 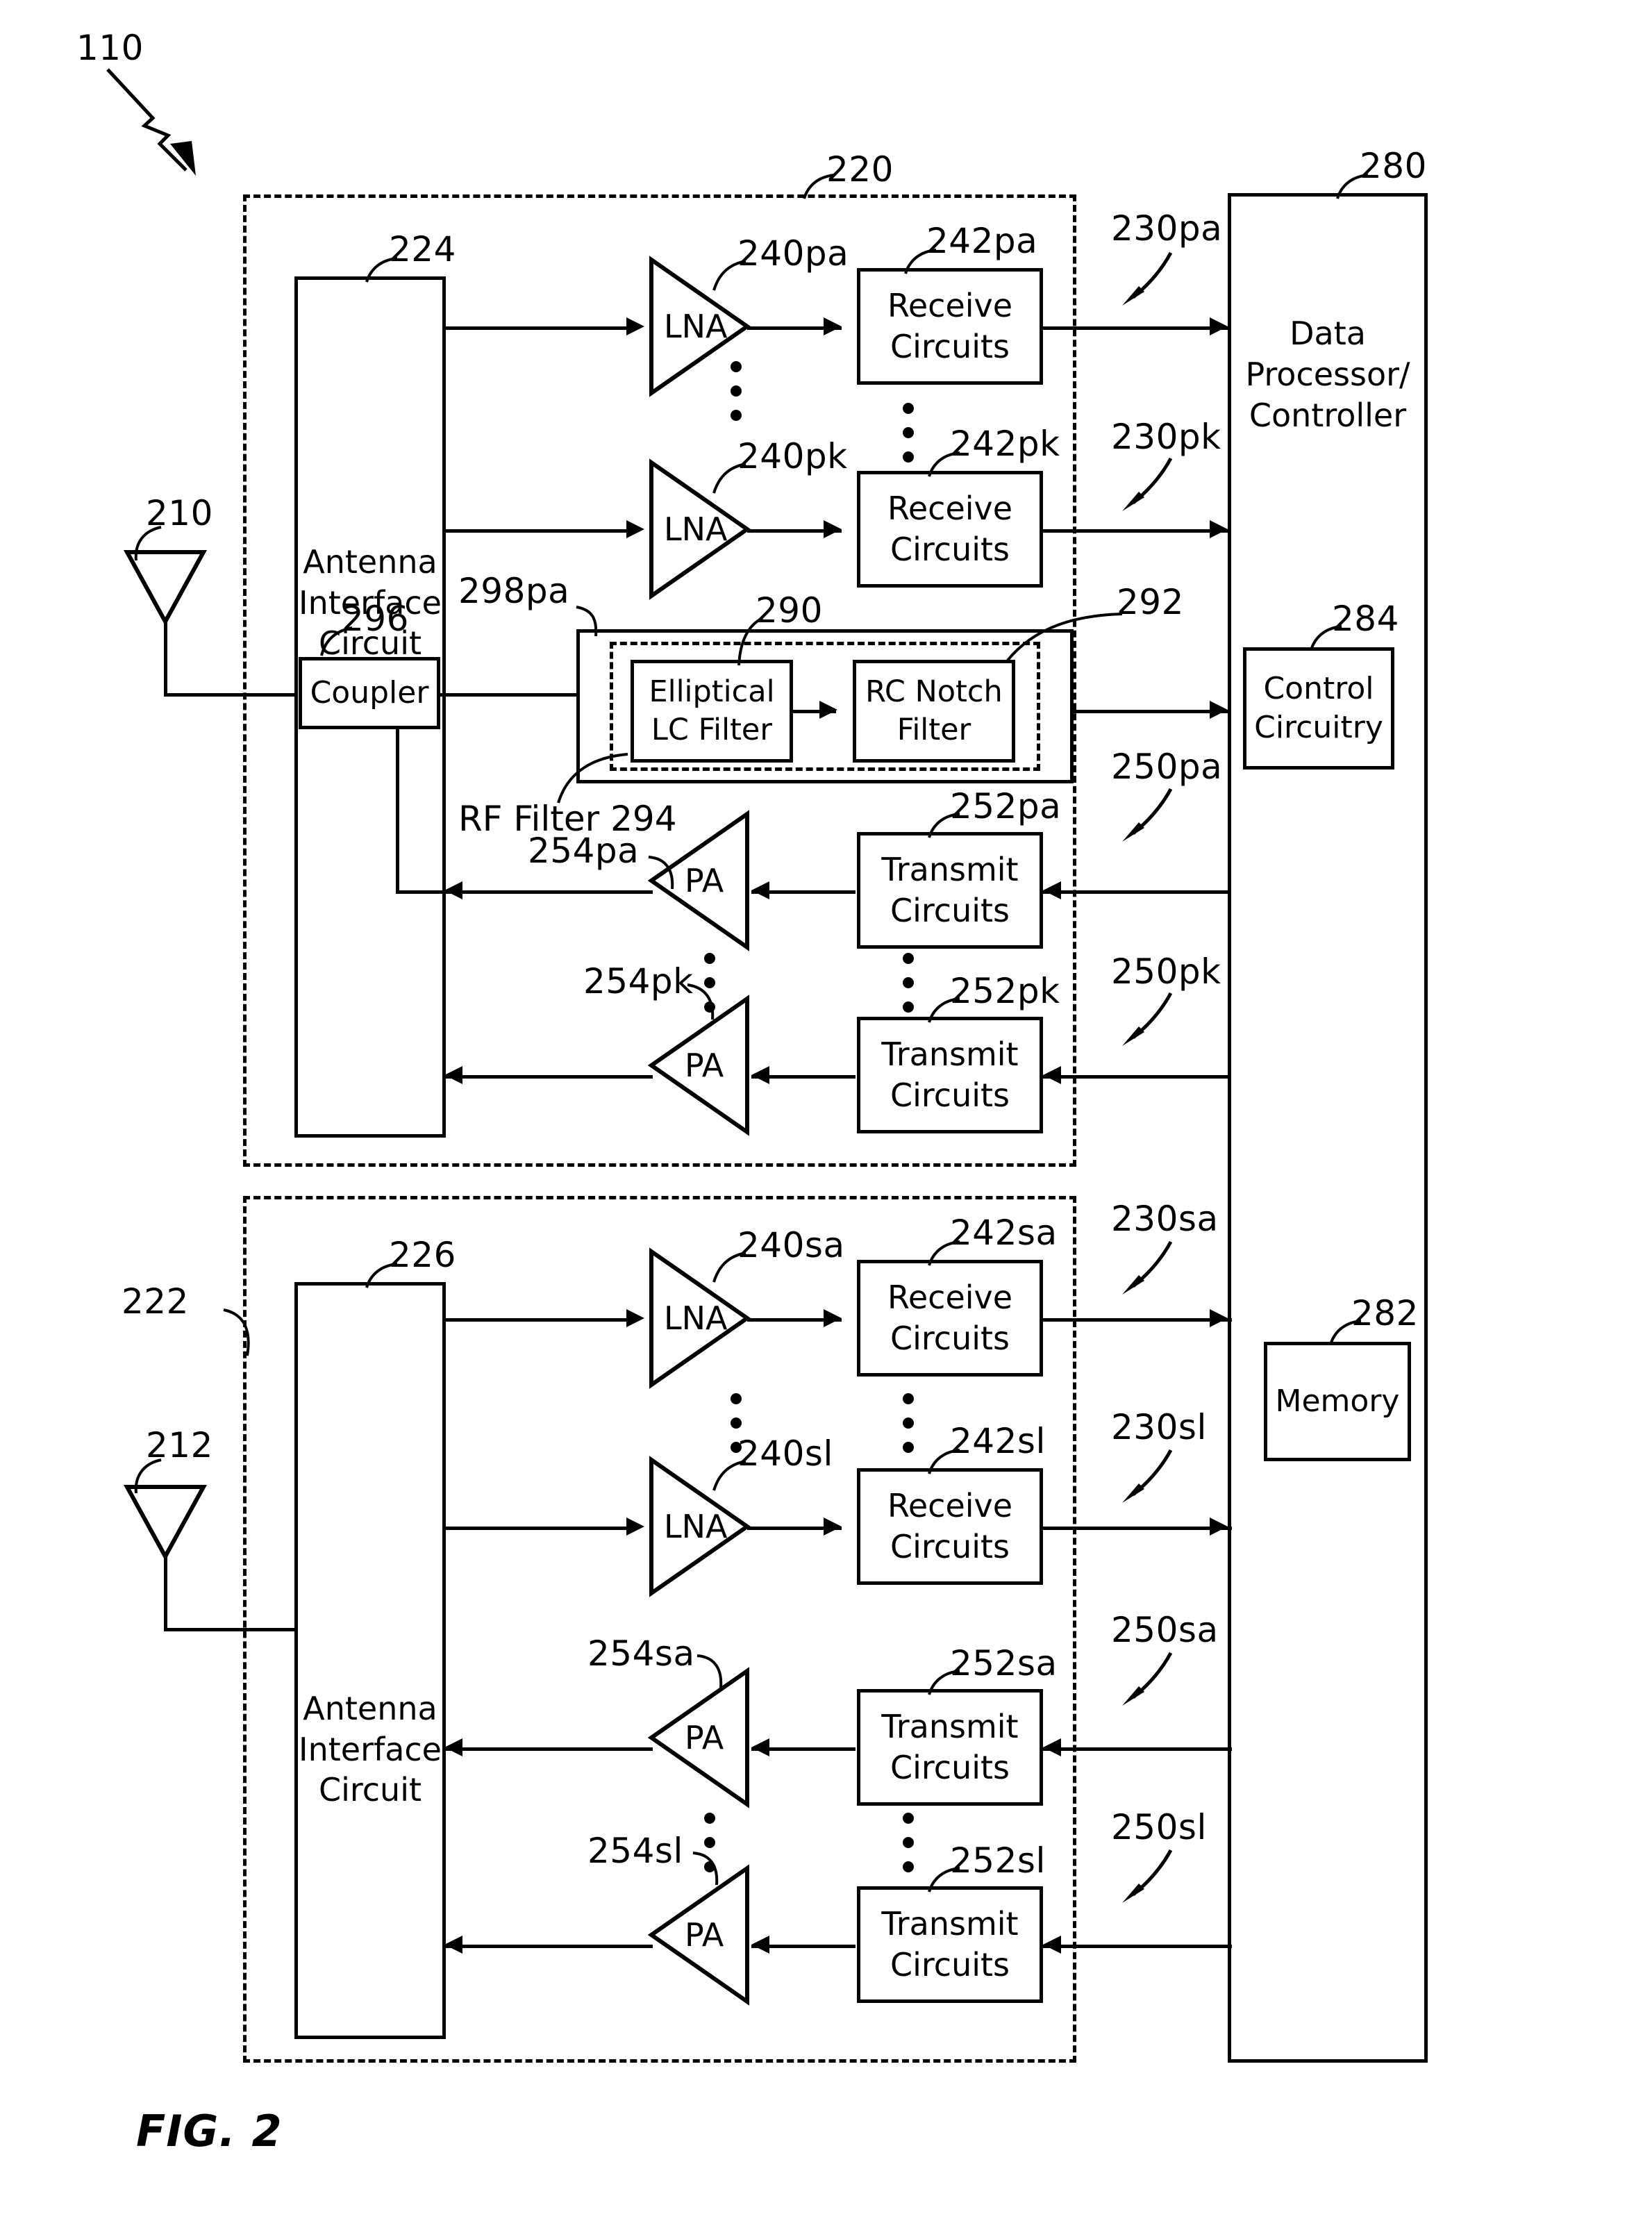 I want to click on leader-252pk, so click(x=944, y=1010).